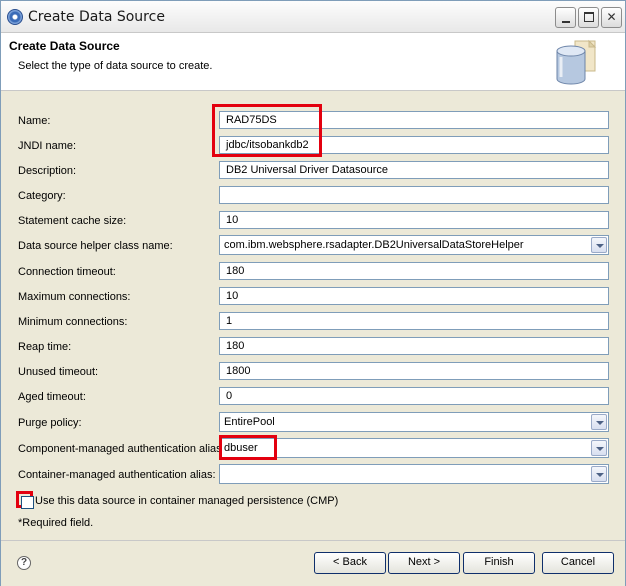 This screenshot has height=586, width=626. Describe the element at coordinates (42, 196) in the screenshot. I see `category-label: Category:` at that location.